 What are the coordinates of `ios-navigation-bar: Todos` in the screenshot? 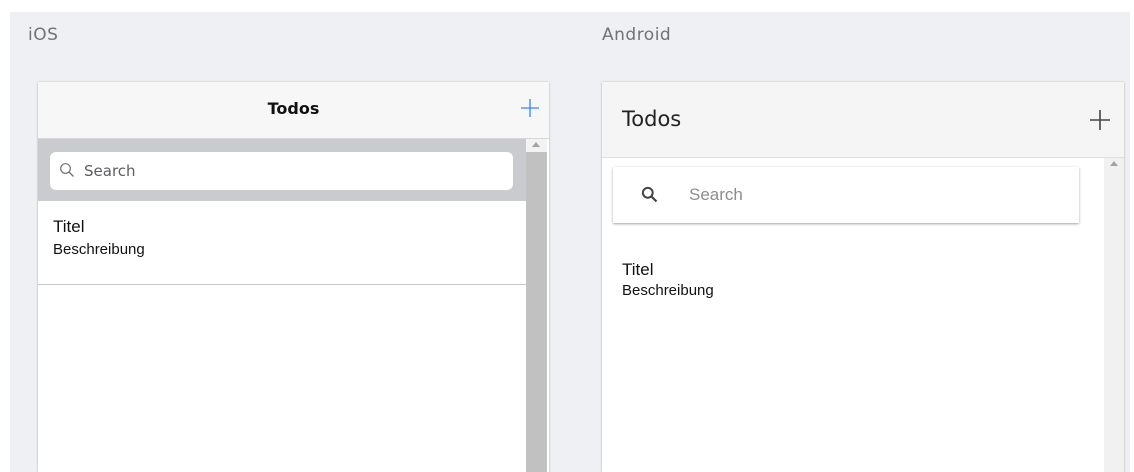 It's located at (293, 110).